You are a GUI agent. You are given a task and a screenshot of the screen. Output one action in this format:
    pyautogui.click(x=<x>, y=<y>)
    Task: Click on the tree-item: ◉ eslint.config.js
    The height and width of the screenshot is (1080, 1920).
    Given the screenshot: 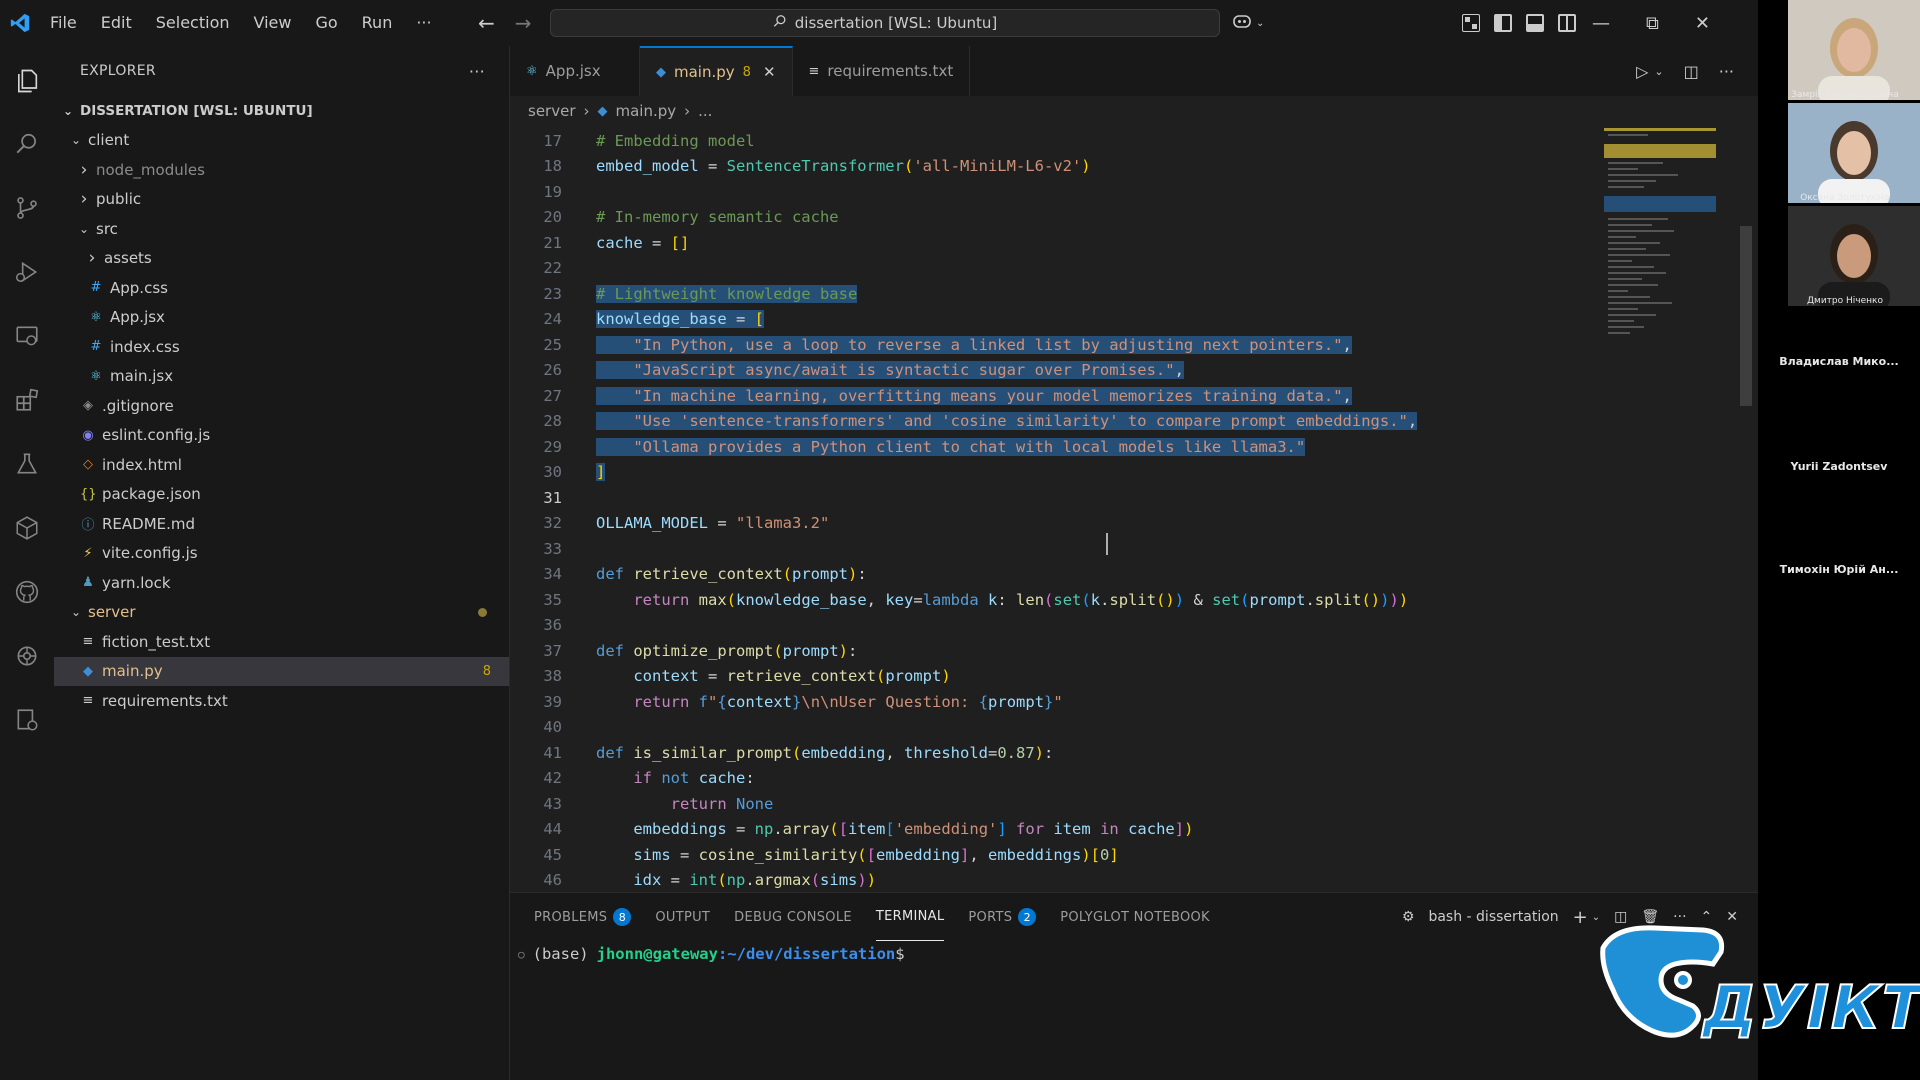 What is the action you would take?
    pyautogui.click(x=281, y=436)
    